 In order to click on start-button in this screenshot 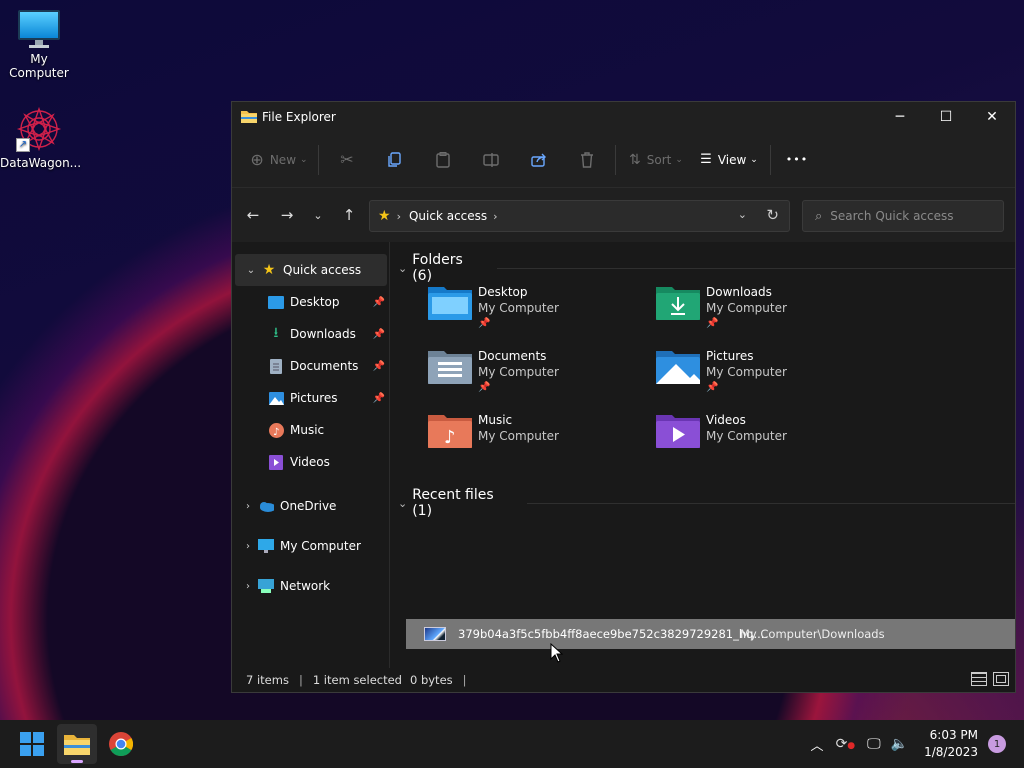, I will do `click(32, 744)`.